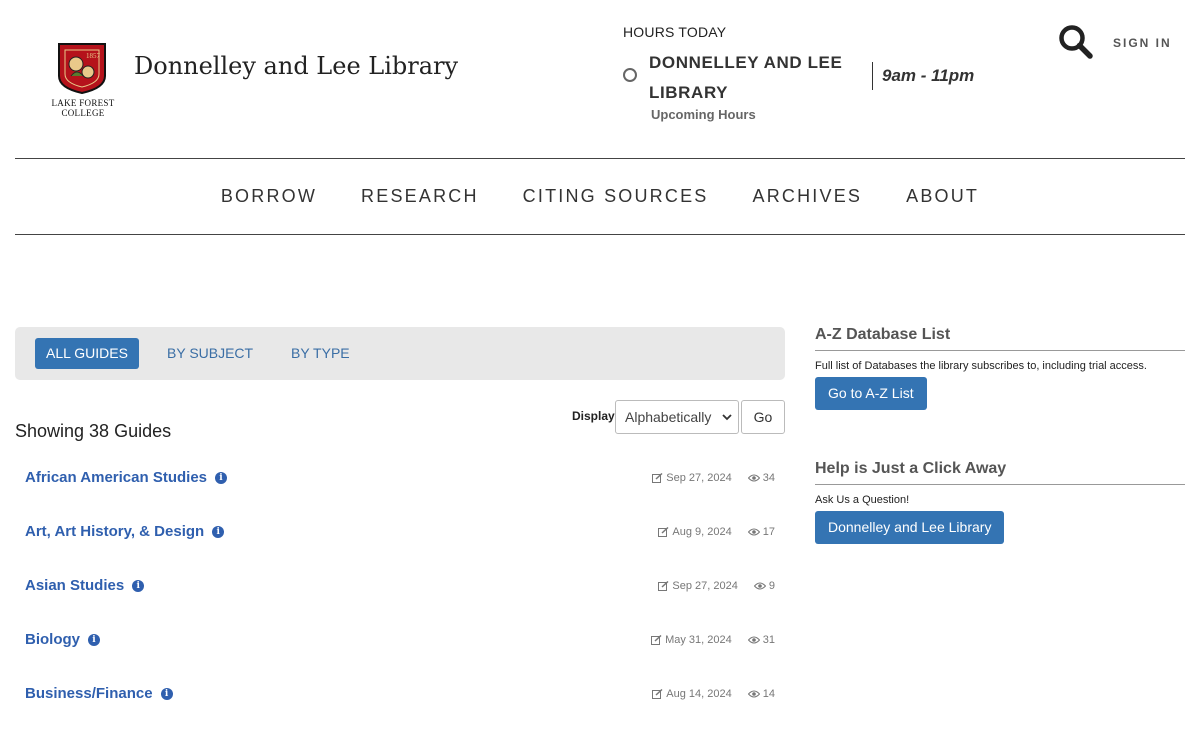 The height and width of the screenshot is (740, 1200). Describe the element at coordinates (126, 477) in the screenshot. I see `guide-link: African American Studies i` at that location.